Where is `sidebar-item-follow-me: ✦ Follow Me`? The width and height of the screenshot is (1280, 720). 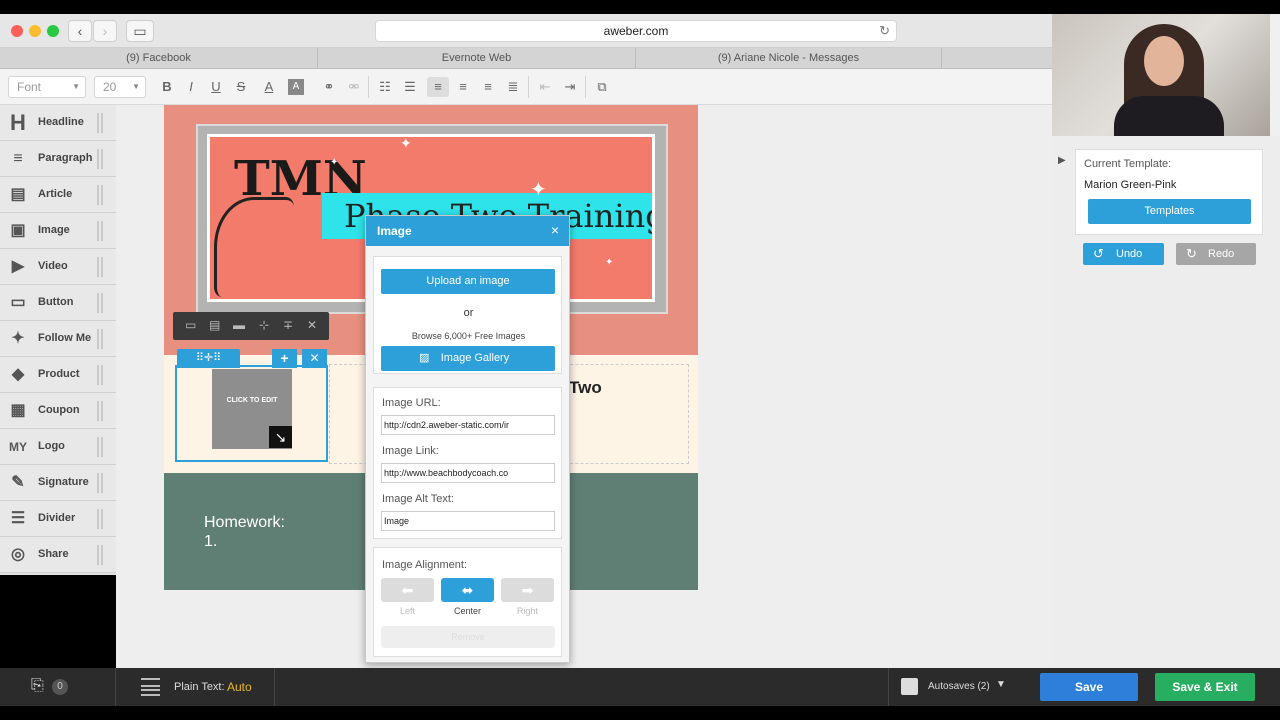 sidebar-item-follow-me: ✦ Follow Me is located at coordinates (58, 339).